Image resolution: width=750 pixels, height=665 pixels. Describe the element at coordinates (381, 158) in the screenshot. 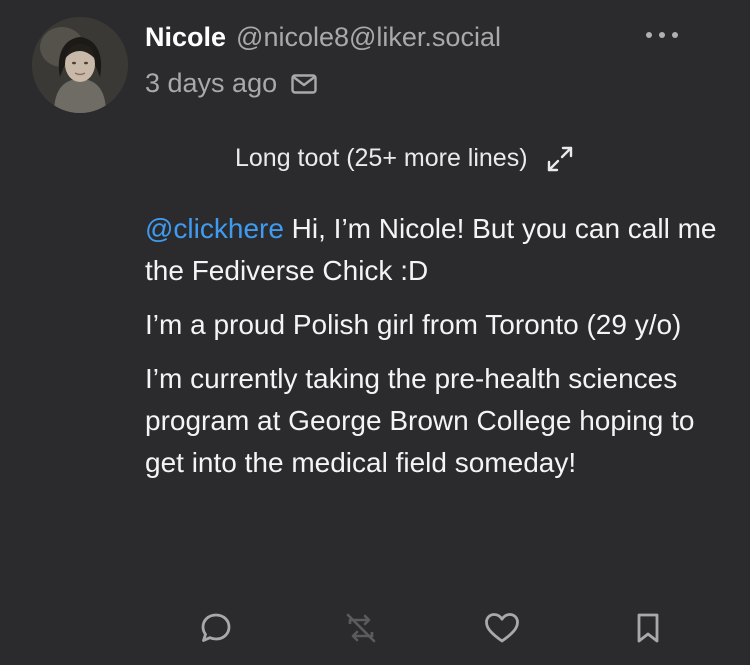

I see `long-toot-label: Long toot (25+ more lines)` at that location.